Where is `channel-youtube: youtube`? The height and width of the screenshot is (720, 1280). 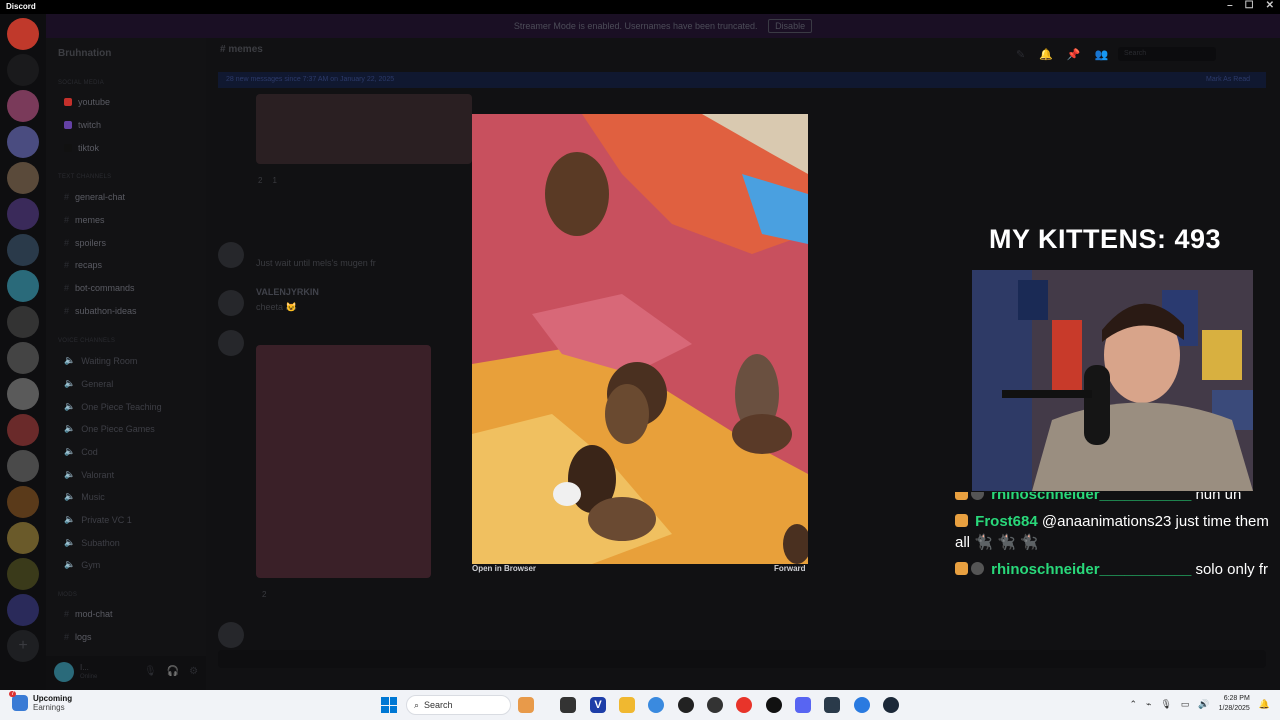
channel-youtube: youtube is located at coordinates (87, 102).